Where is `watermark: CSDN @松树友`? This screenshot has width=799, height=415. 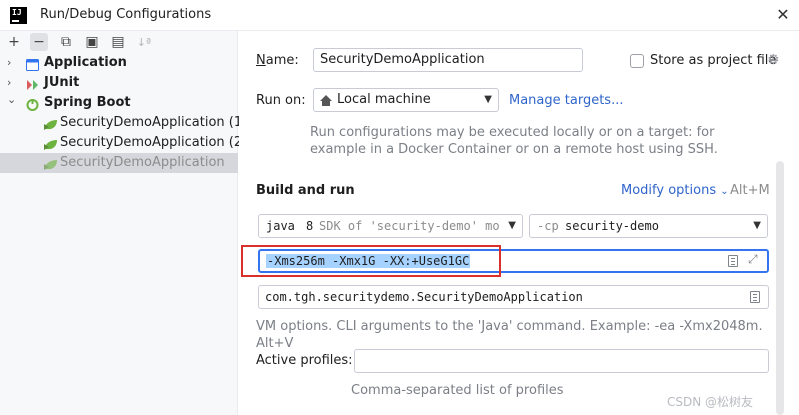
watermark: CSDN @松树友 is located at coordinates (710, 402).